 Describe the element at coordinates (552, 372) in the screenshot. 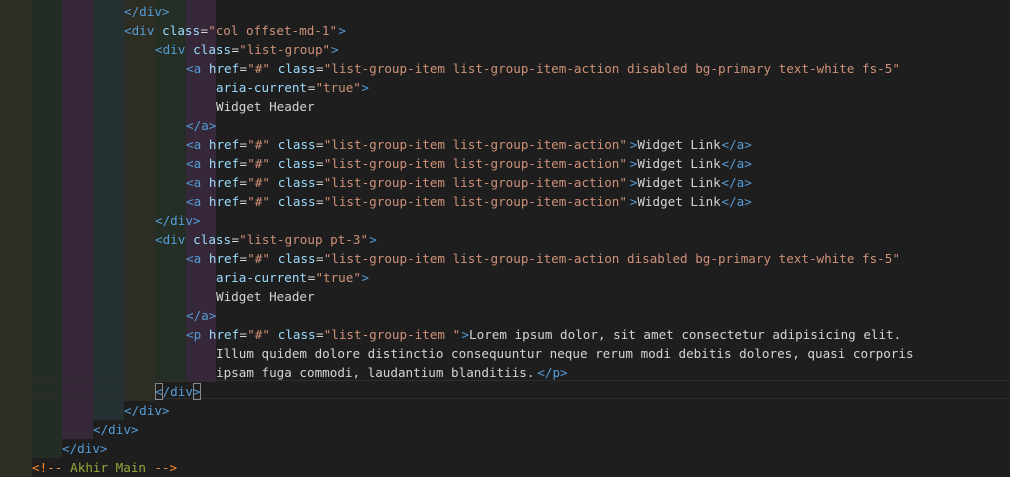

I see `code-token: </p>` at that location.